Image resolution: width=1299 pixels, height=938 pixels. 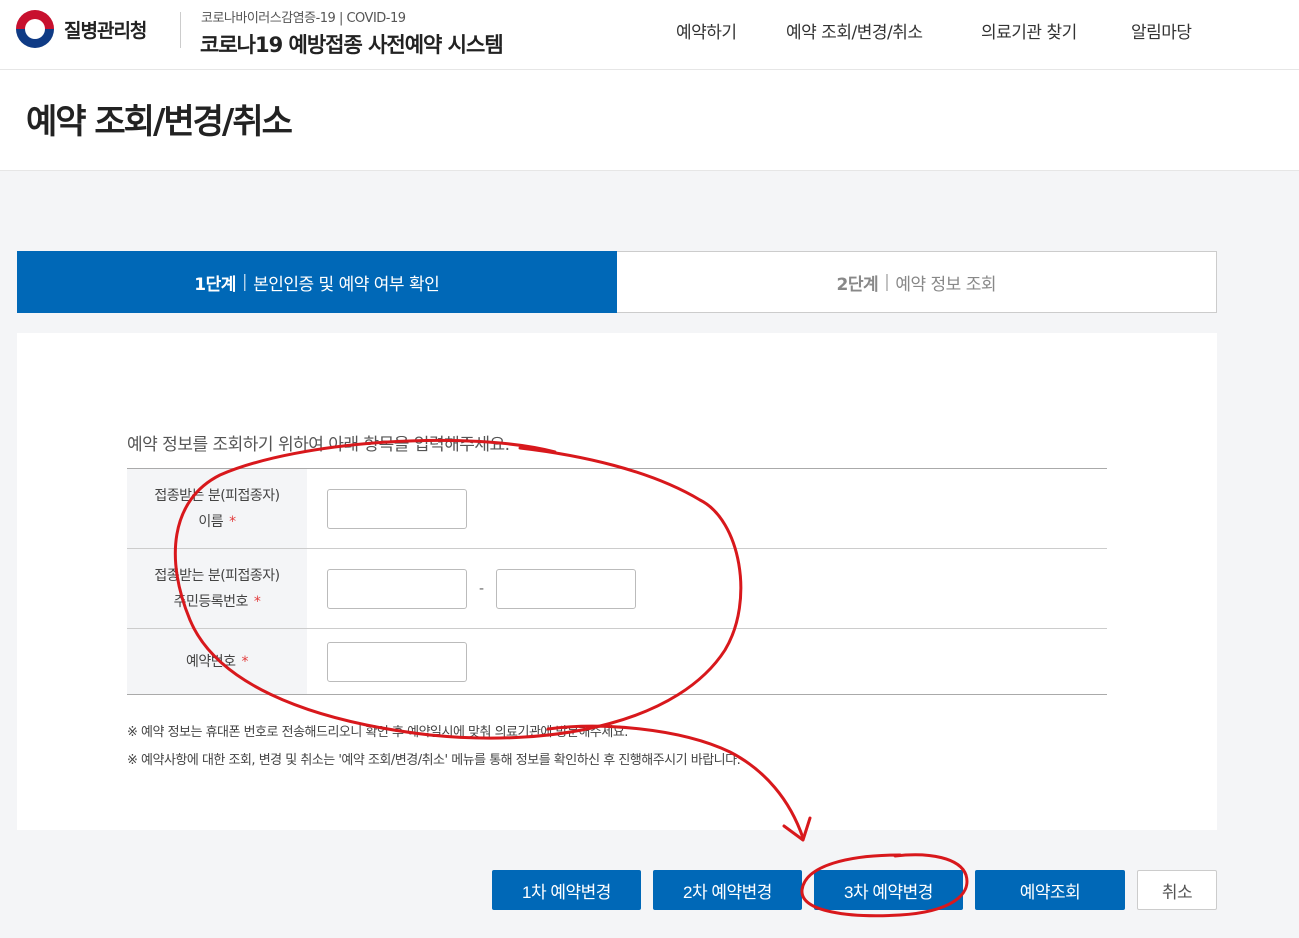 What do you see at coordinates (1177, 890) in the screenshot?
I see `cancel-button: 취소` at bounding box center [1177, 890].